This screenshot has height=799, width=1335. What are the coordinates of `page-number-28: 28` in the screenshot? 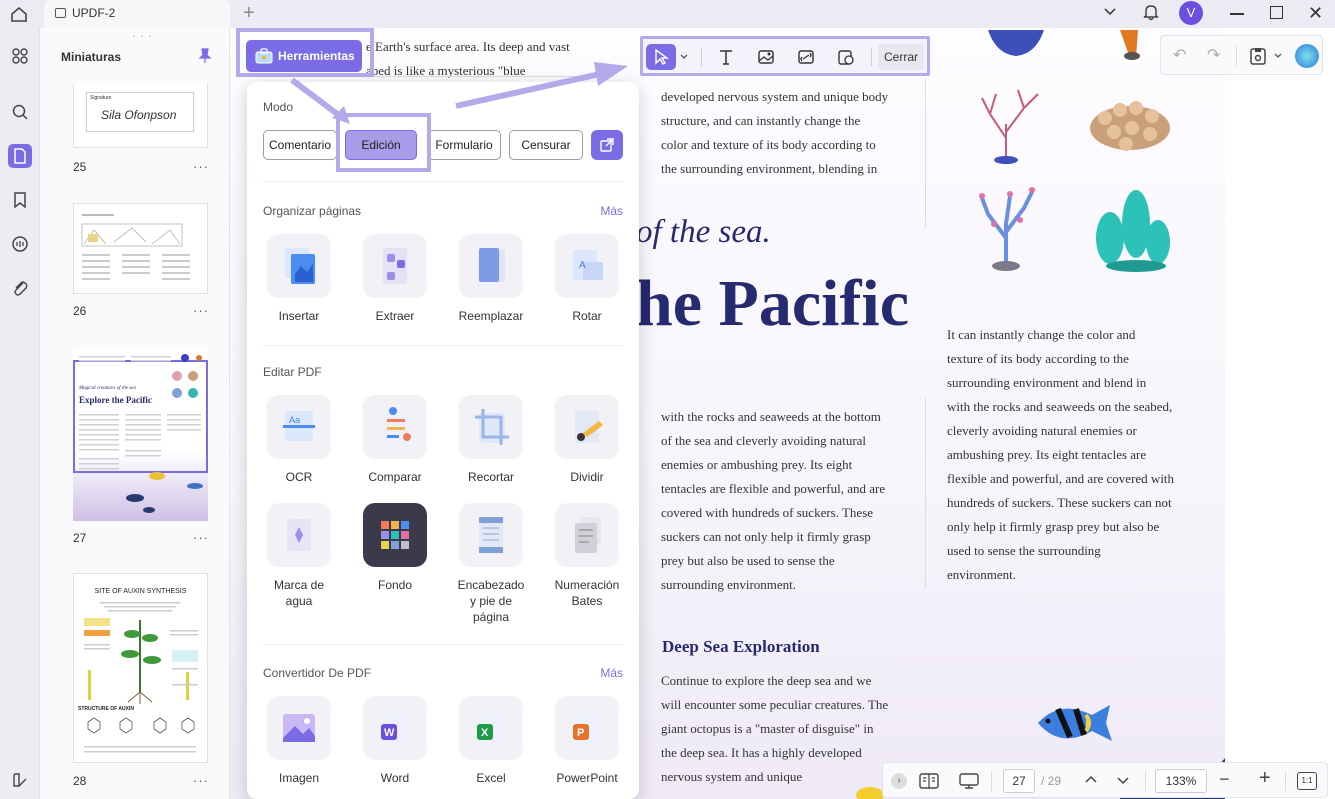 It's located at (80, 781).